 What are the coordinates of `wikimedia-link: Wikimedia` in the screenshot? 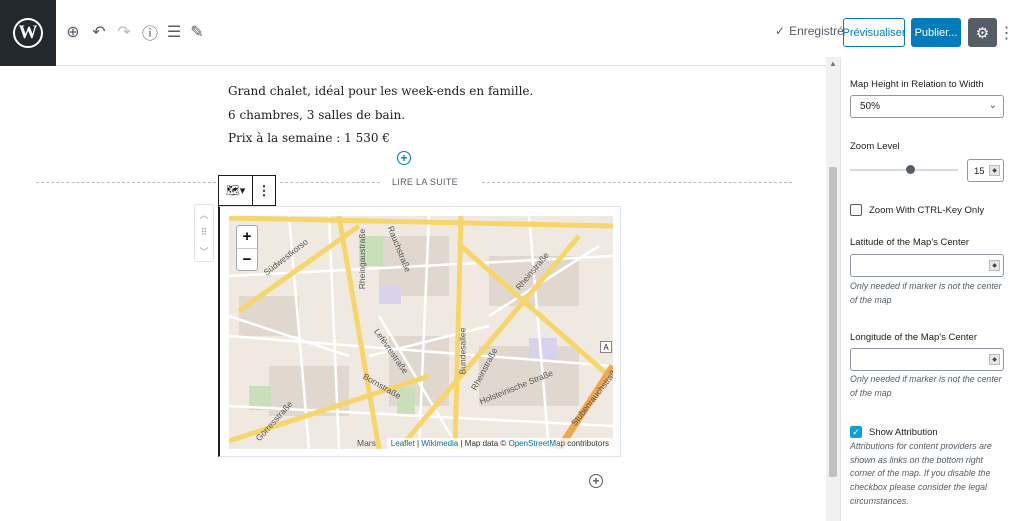 It's located at (439, 443).